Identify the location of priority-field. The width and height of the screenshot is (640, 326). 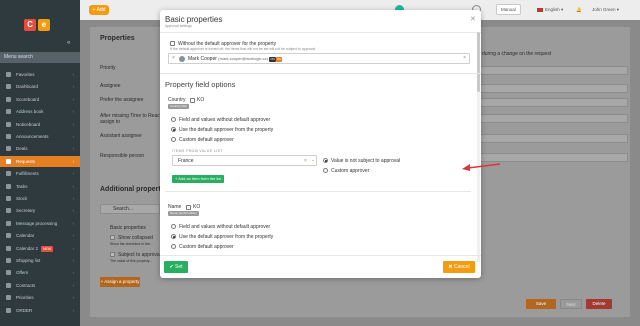
(554, 70).